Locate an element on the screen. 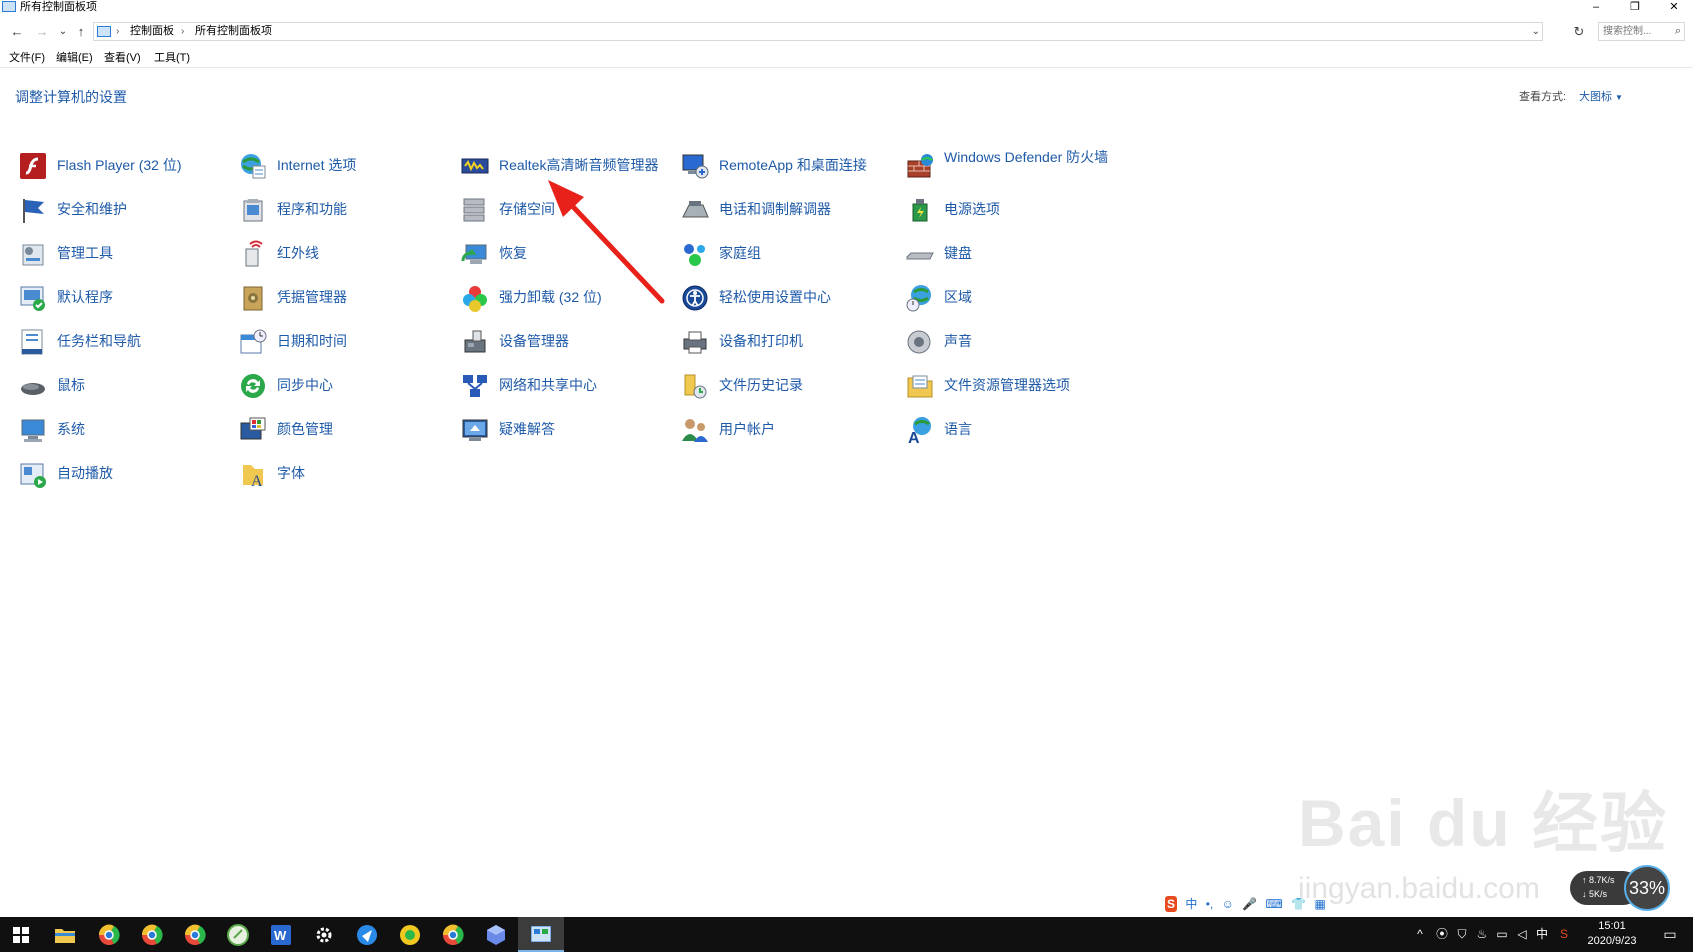  cp-item-taskbar-navigation: 任务栏和导航 is located at coordinates (125, 343).